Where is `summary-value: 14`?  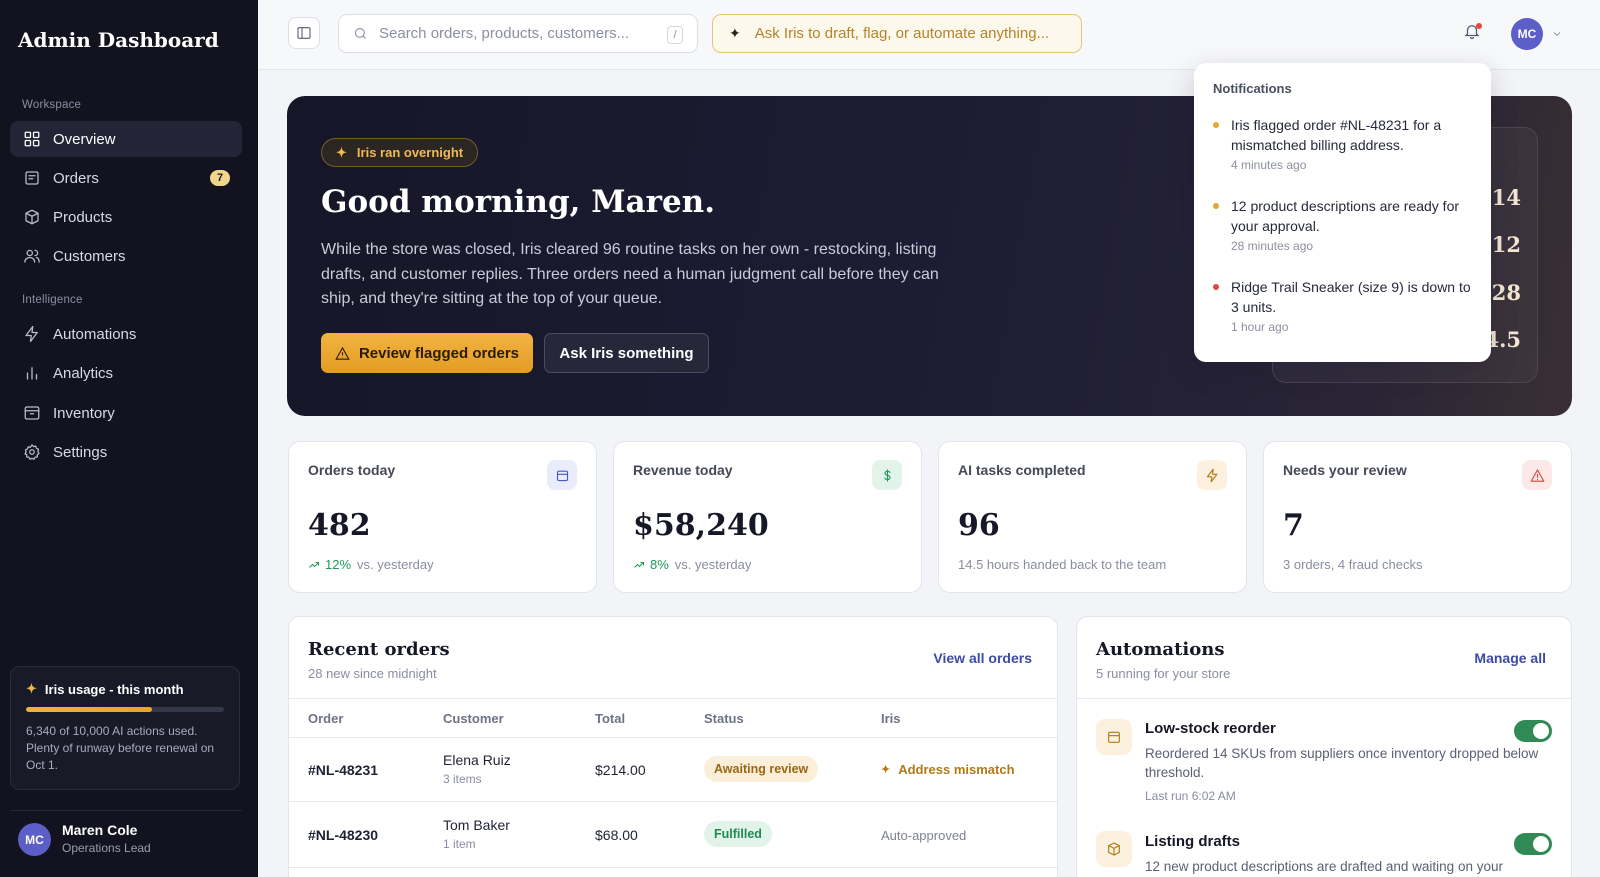
summary-value: 14 is located at coordinates (1506, 197).